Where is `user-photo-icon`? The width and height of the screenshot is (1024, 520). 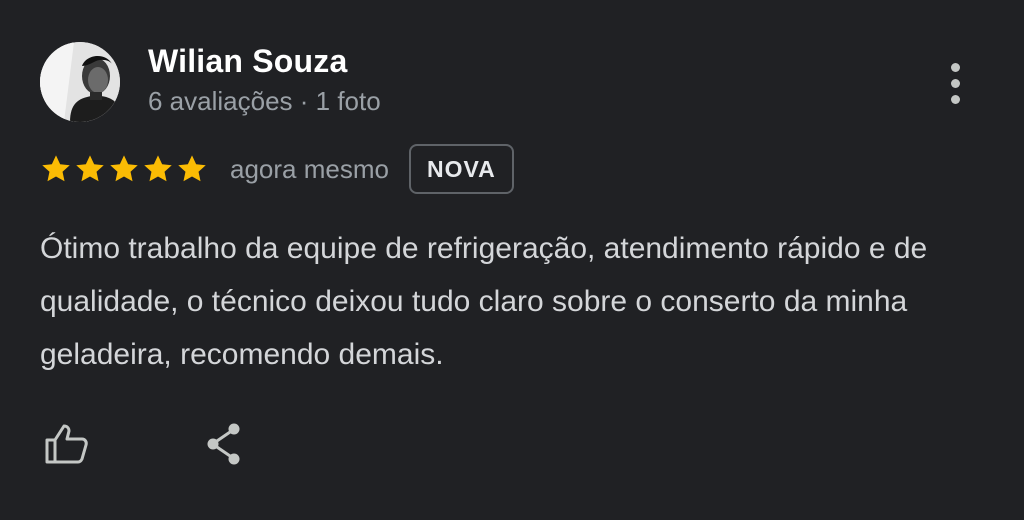
user-photo-icon is located at coordinates (80, 82).